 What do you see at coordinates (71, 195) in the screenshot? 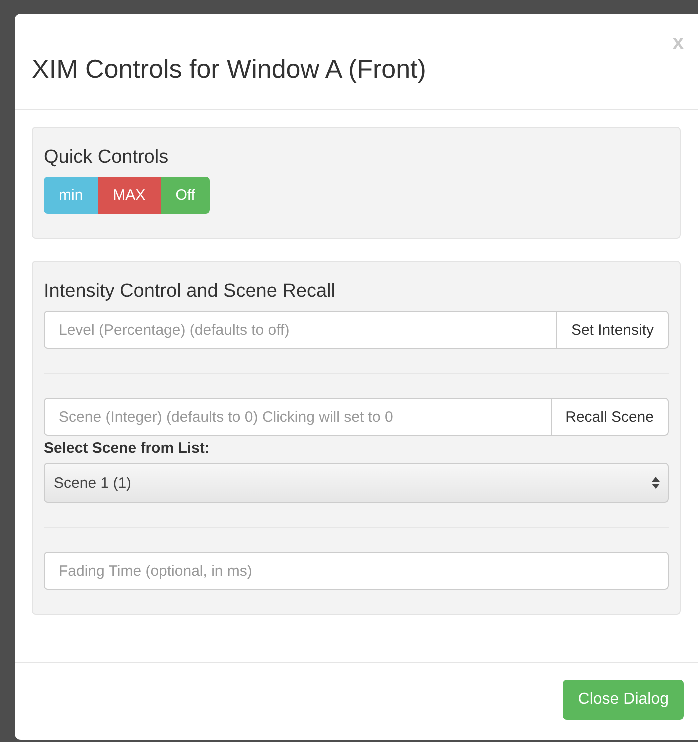
I see `quick-control-button: min` at bounding box center [71, 195].